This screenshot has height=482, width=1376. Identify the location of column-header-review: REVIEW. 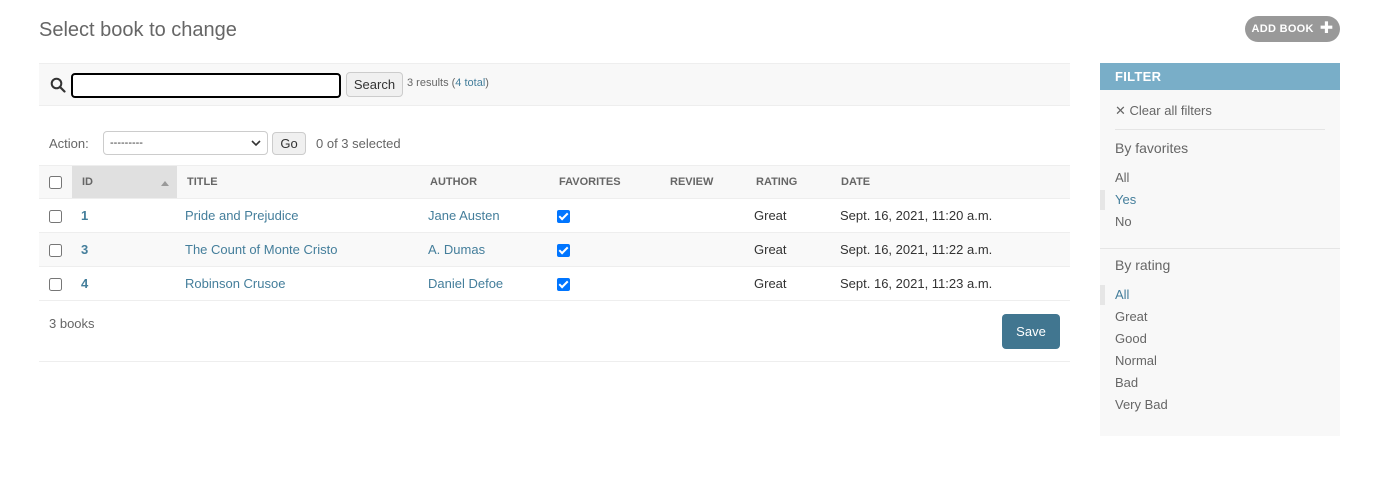
(703, 182).